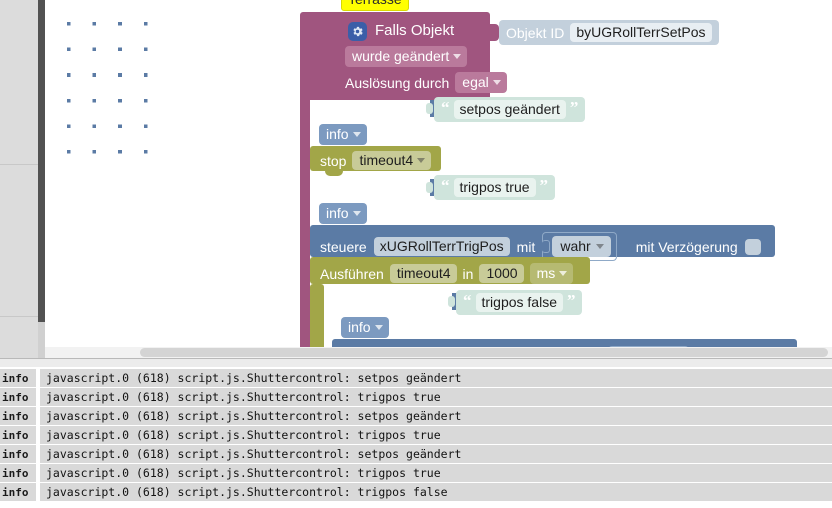 This screenshot has height=508, width=832. What do you see at coordinates (333, 160) in the screenshot?
I see `timer-stop-label: stop` at bounding box center [333, 160].